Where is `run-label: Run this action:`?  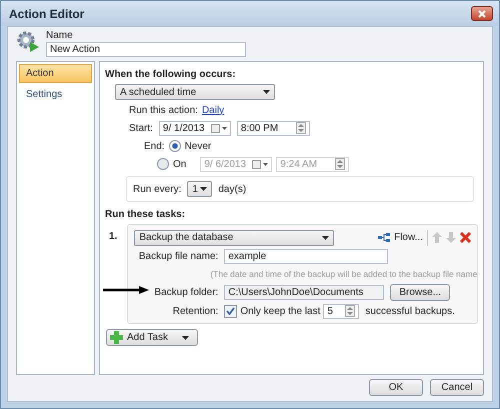
run-label: Run this action: is located at coordinates (163, 110).